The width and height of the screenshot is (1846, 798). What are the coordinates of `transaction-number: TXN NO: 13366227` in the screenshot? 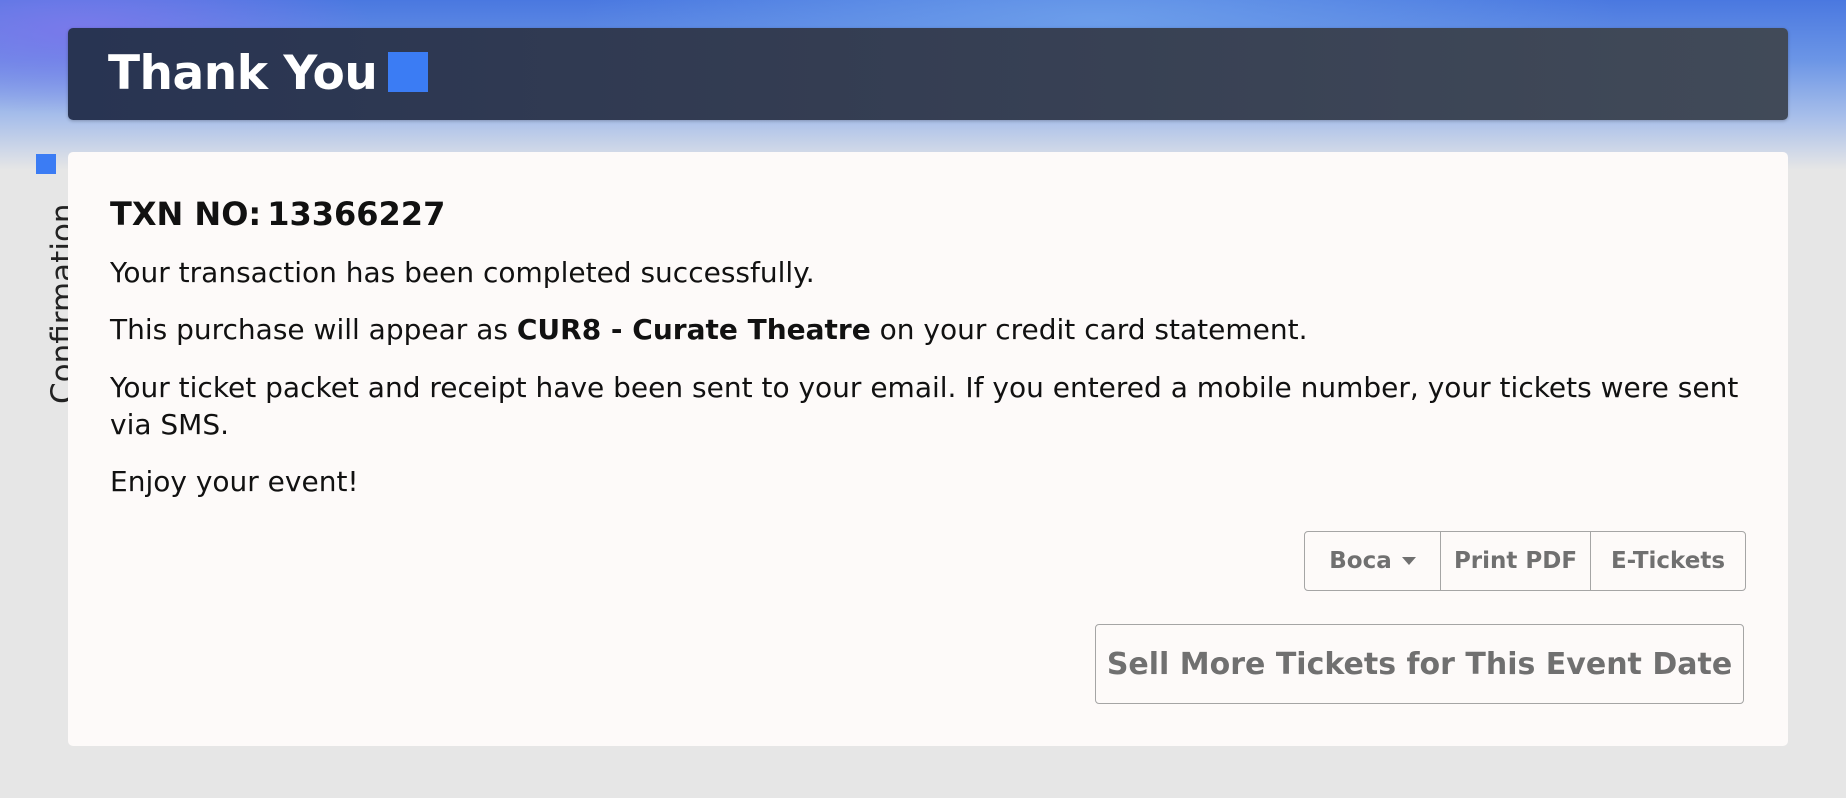 It's located at (277, 214).